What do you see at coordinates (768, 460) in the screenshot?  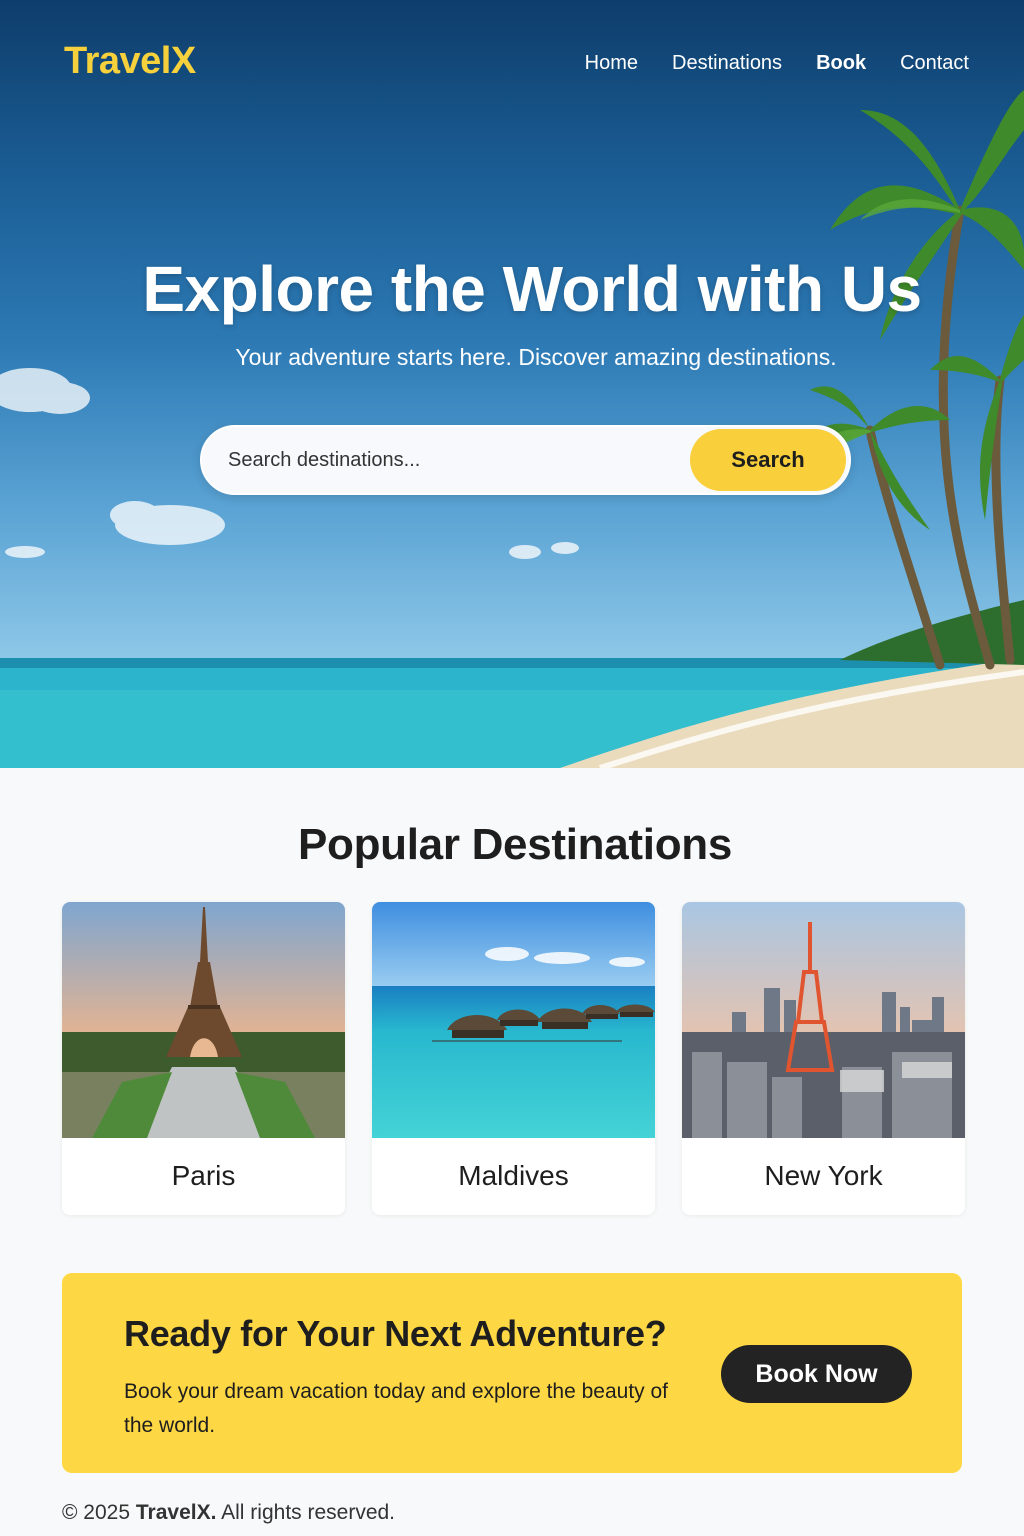 I see `search-button: Search` at bounding box center [768, 460].